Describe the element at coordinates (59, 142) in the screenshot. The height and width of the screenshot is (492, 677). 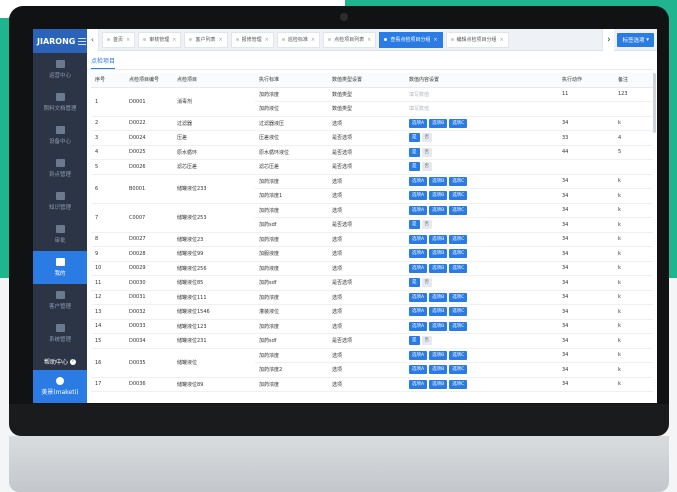
I see `sidebar-item-label: 设备中心` at that location.